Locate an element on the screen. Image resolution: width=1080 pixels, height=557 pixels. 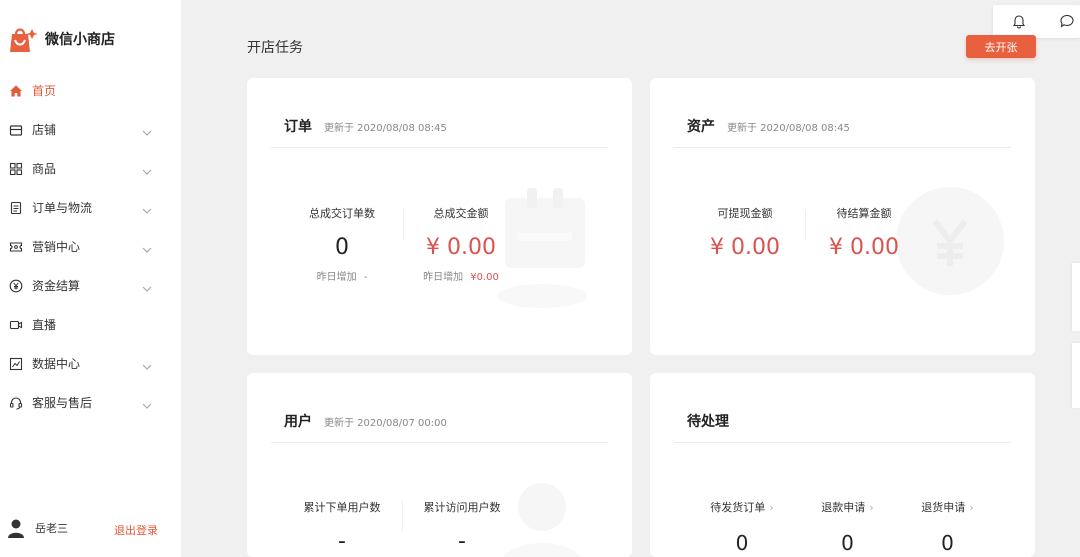
sidebar-item-label: 订单与物流 is located at coordinates (62, 208).